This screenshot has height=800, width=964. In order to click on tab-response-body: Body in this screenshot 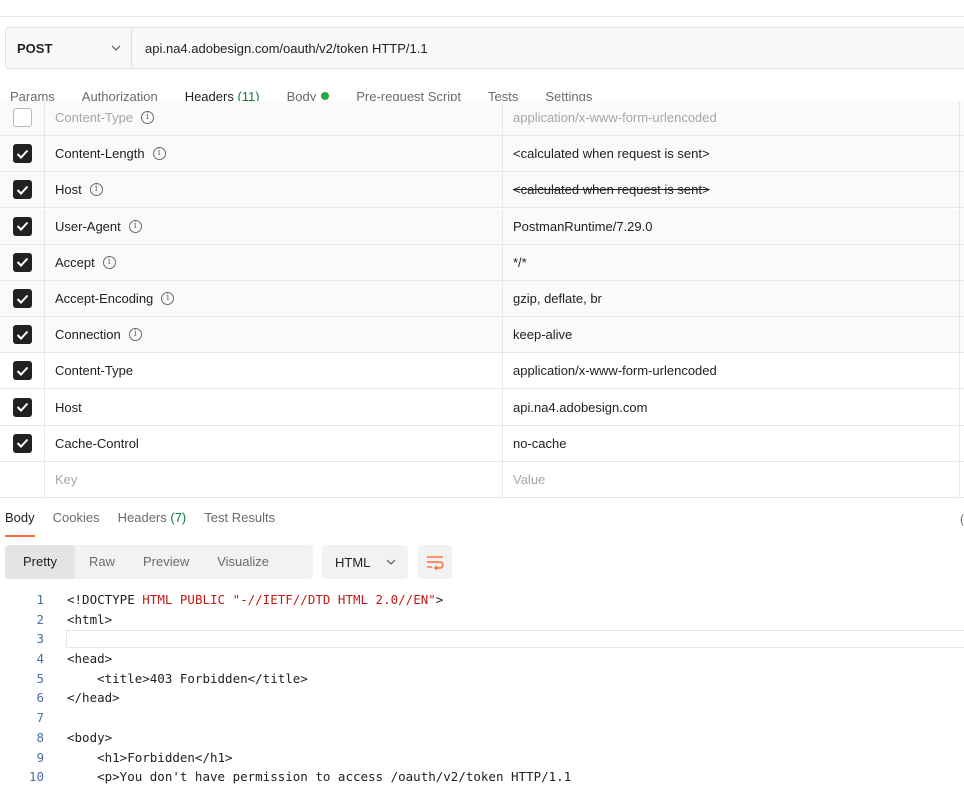, I will do `click(20, 522)`.